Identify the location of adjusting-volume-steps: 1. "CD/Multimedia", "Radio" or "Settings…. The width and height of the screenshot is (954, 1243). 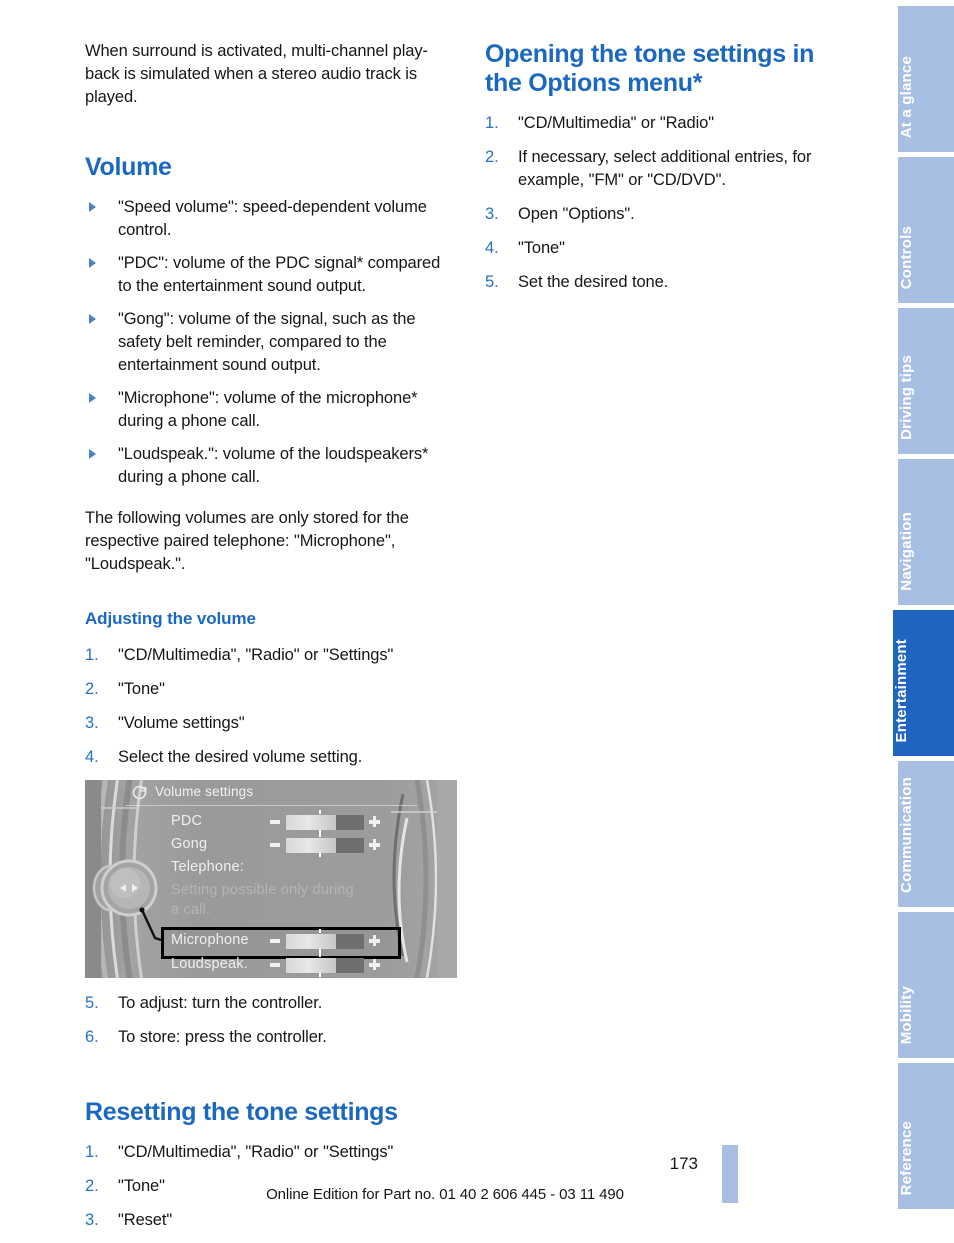
(271, 706).